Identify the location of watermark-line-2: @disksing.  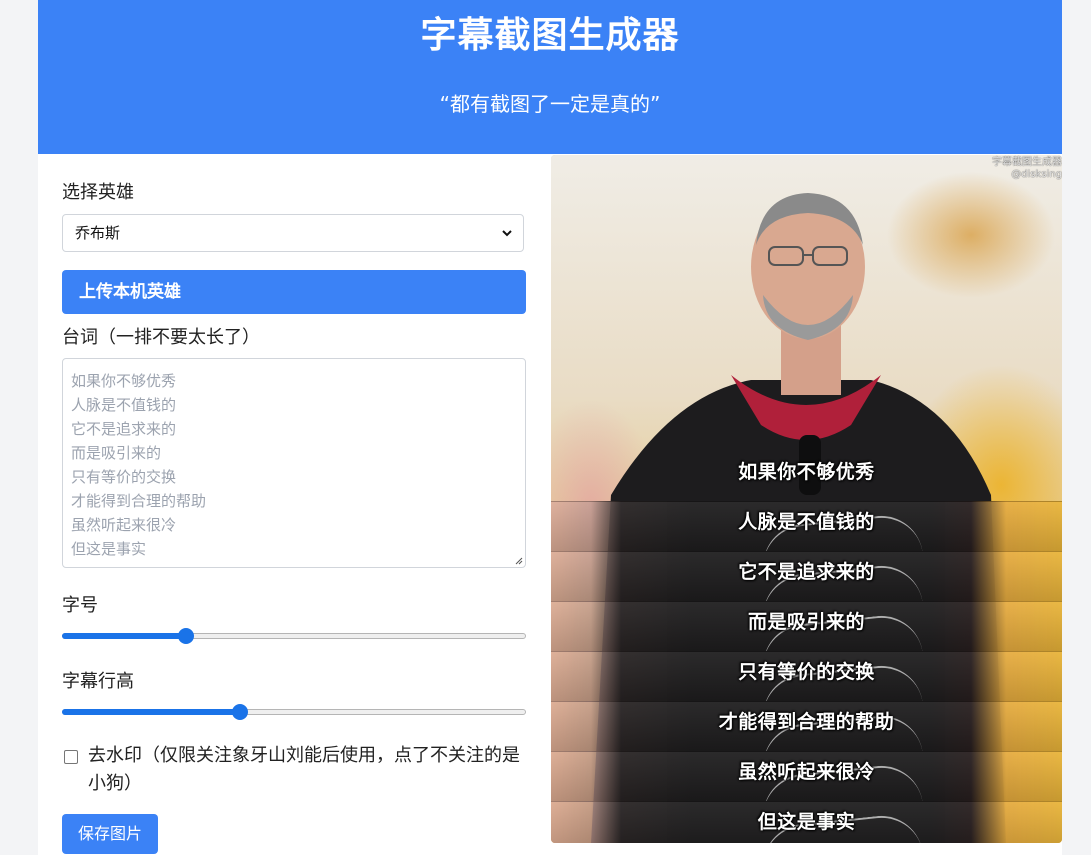
(1036, 174).